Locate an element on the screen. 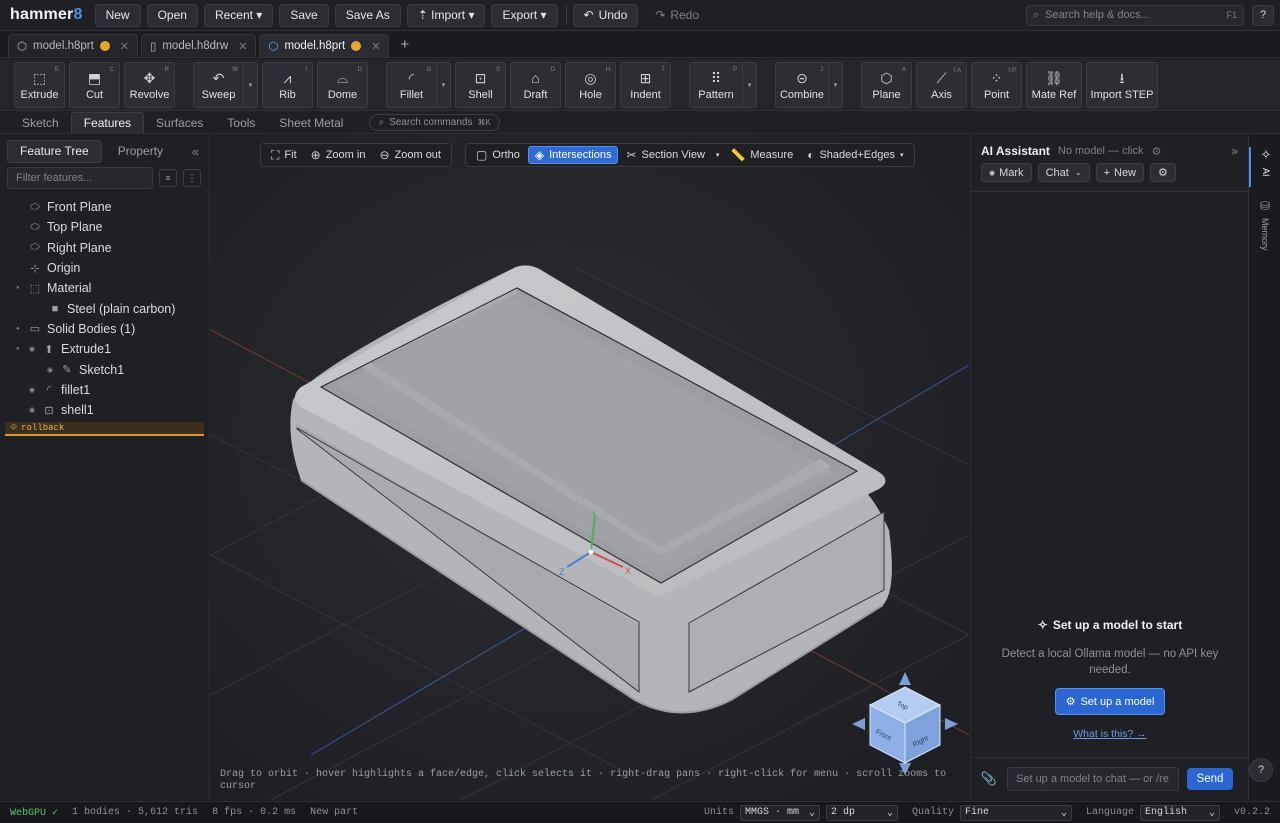 The width and height of the screenshot is (1280, 823). extrude-button: ⬚ Extrude E is located at coordinates (39, 84).